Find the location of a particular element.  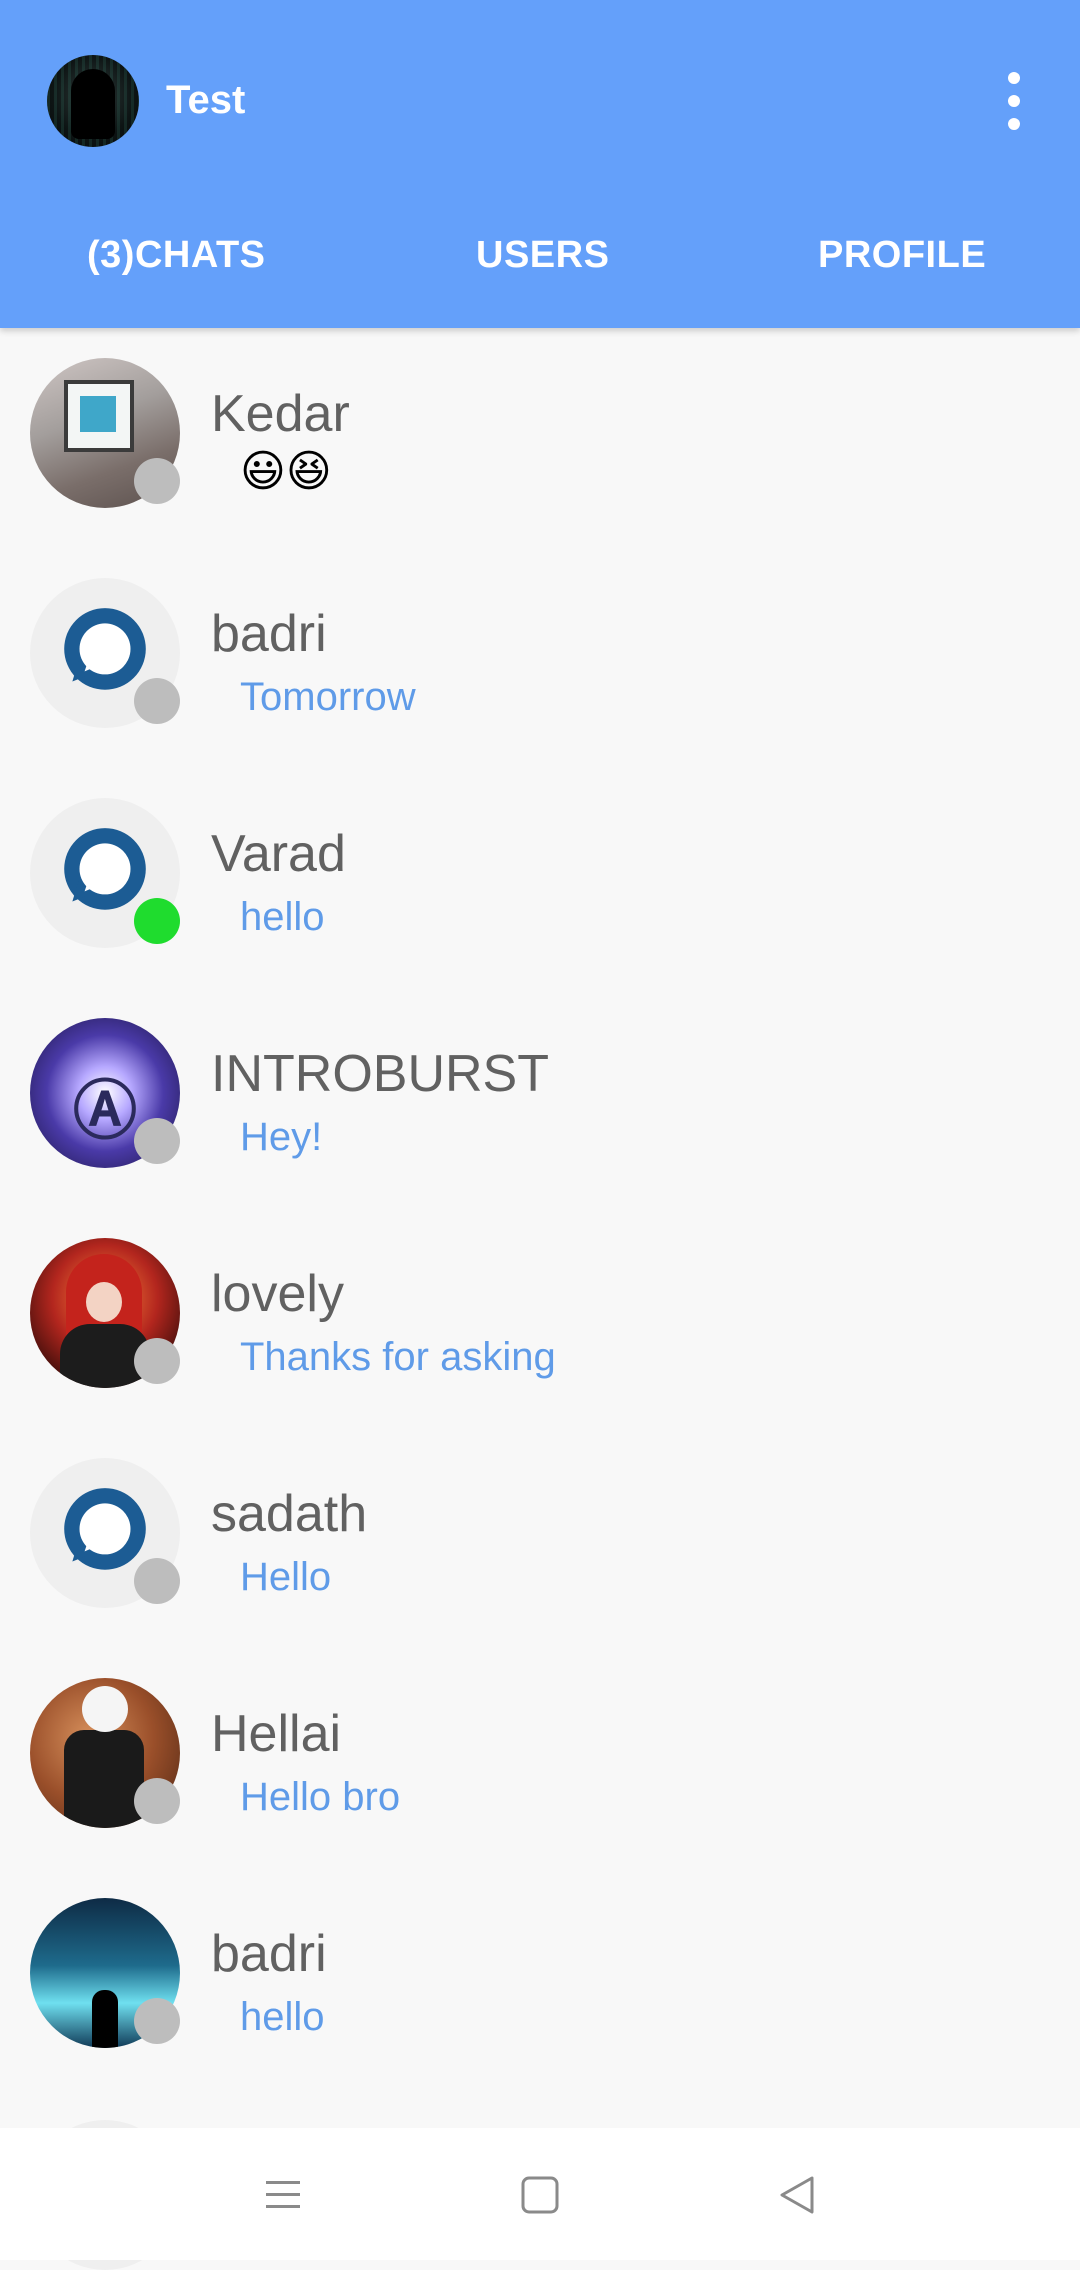

hooded-figure is located at coordinates (93, 104).